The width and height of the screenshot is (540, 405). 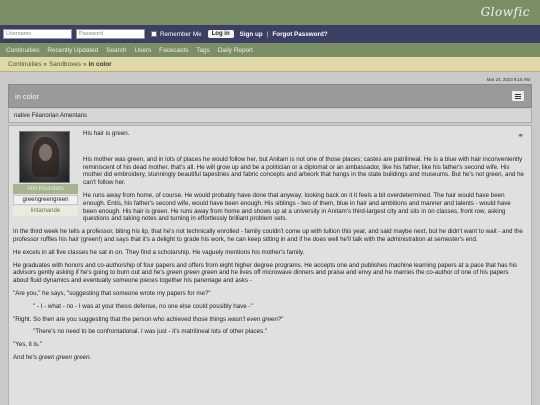 I want to click on nav-tags: Tags, so click(x=203, y=50).